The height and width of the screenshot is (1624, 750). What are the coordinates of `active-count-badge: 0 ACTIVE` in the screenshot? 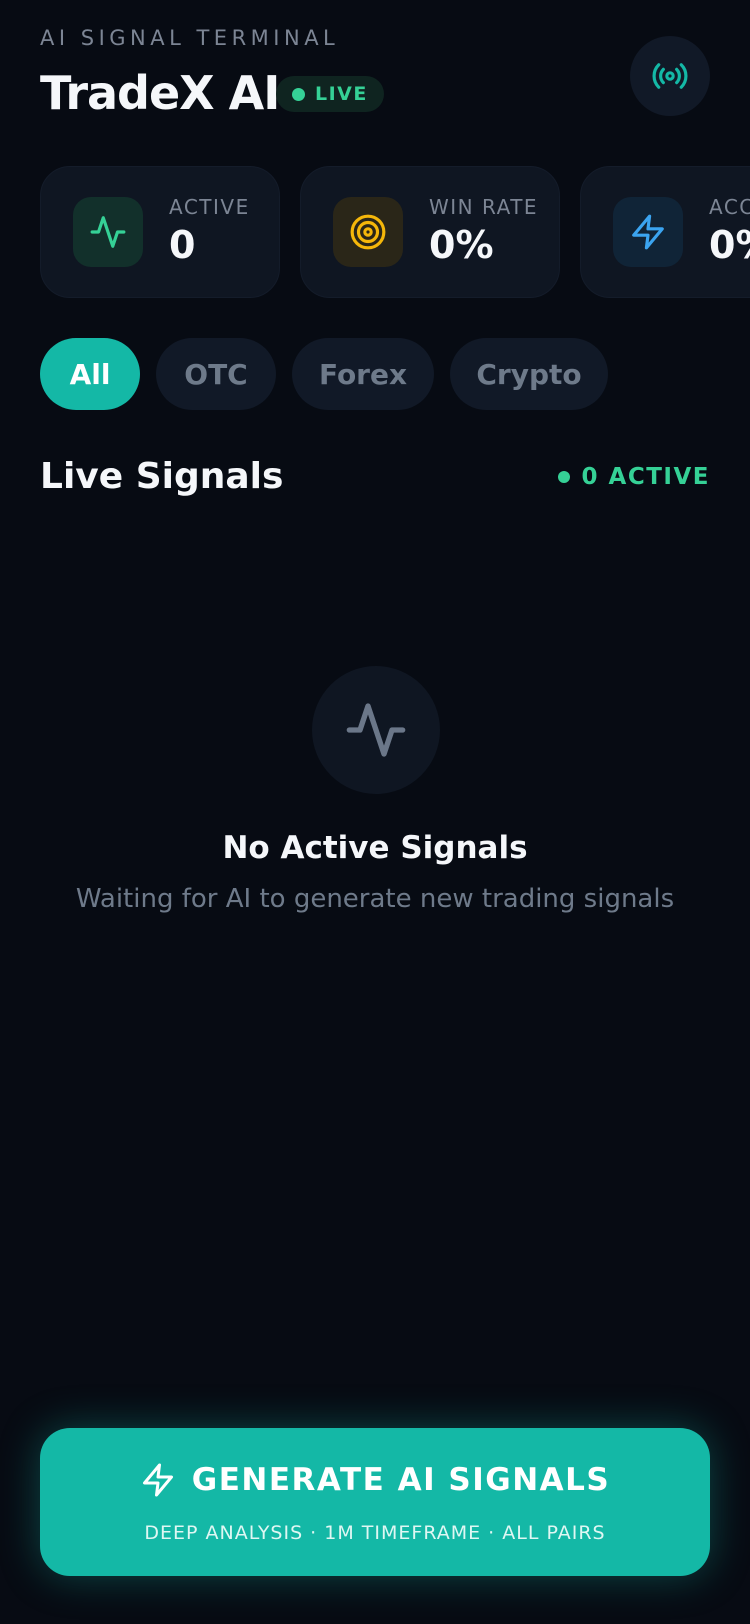 It's located at (633, 477).